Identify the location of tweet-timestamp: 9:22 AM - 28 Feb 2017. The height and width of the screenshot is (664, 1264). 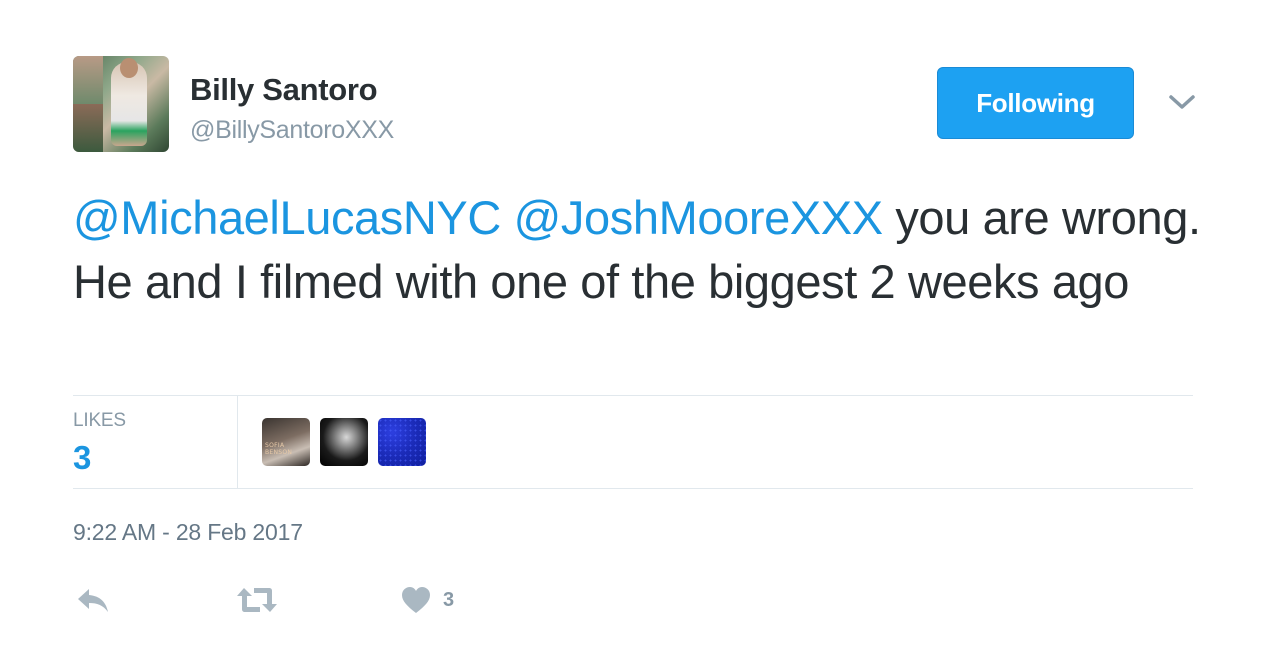
(188, 532).